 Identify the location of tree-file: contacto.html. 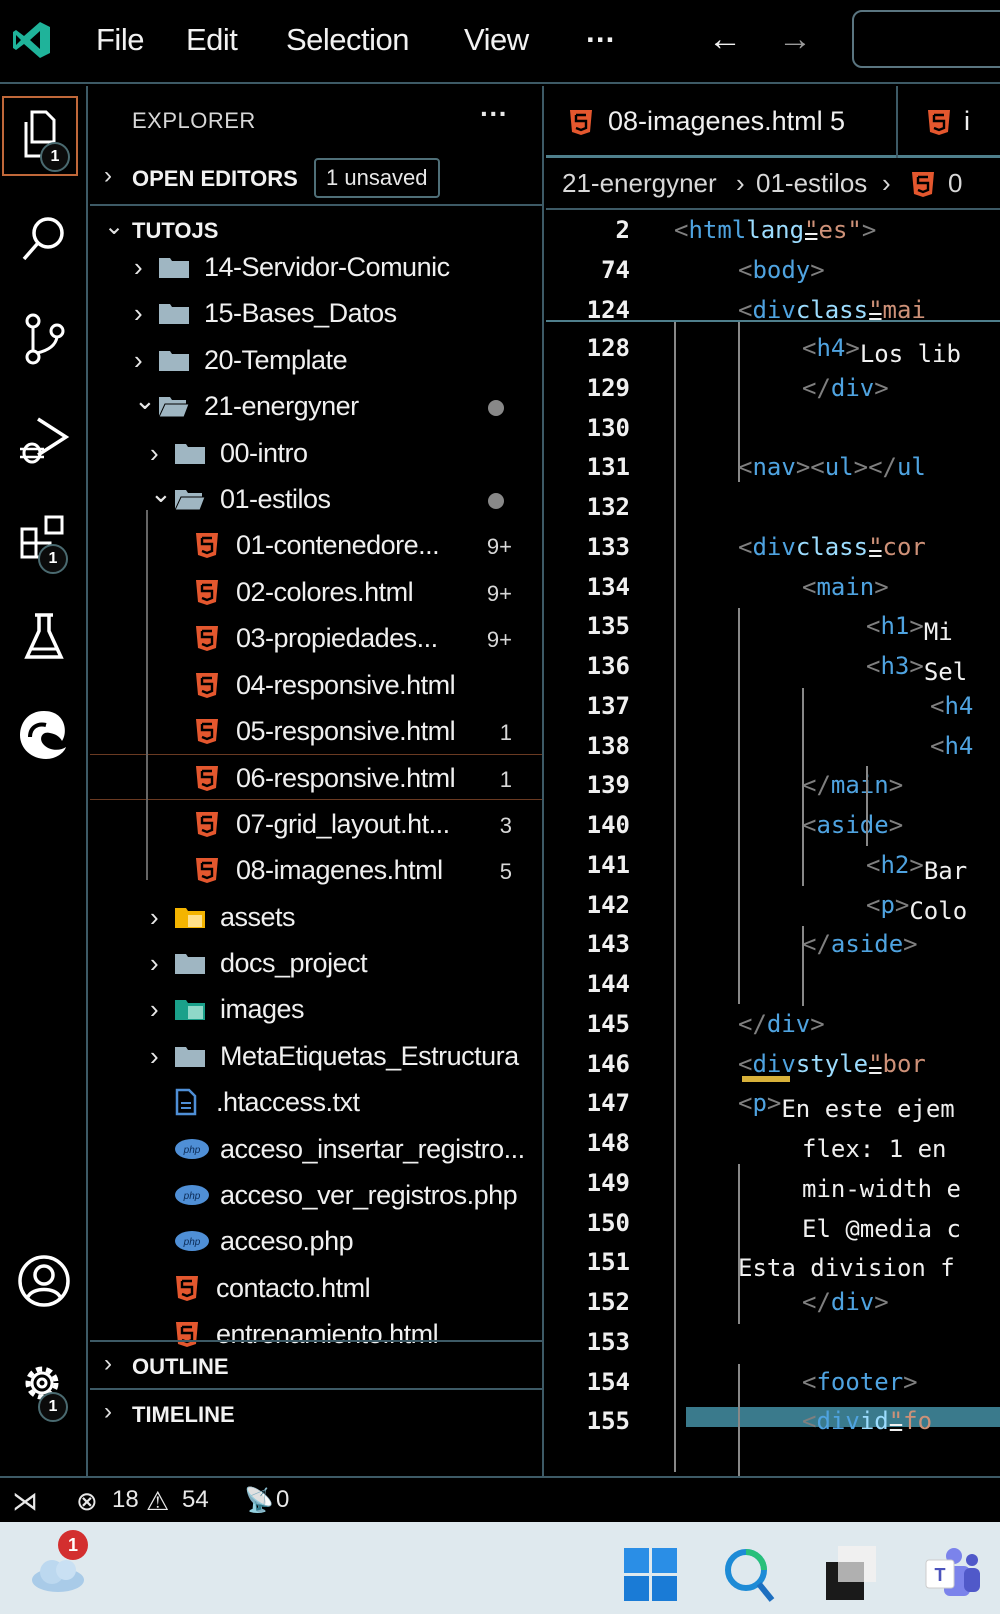
(316, 1288).